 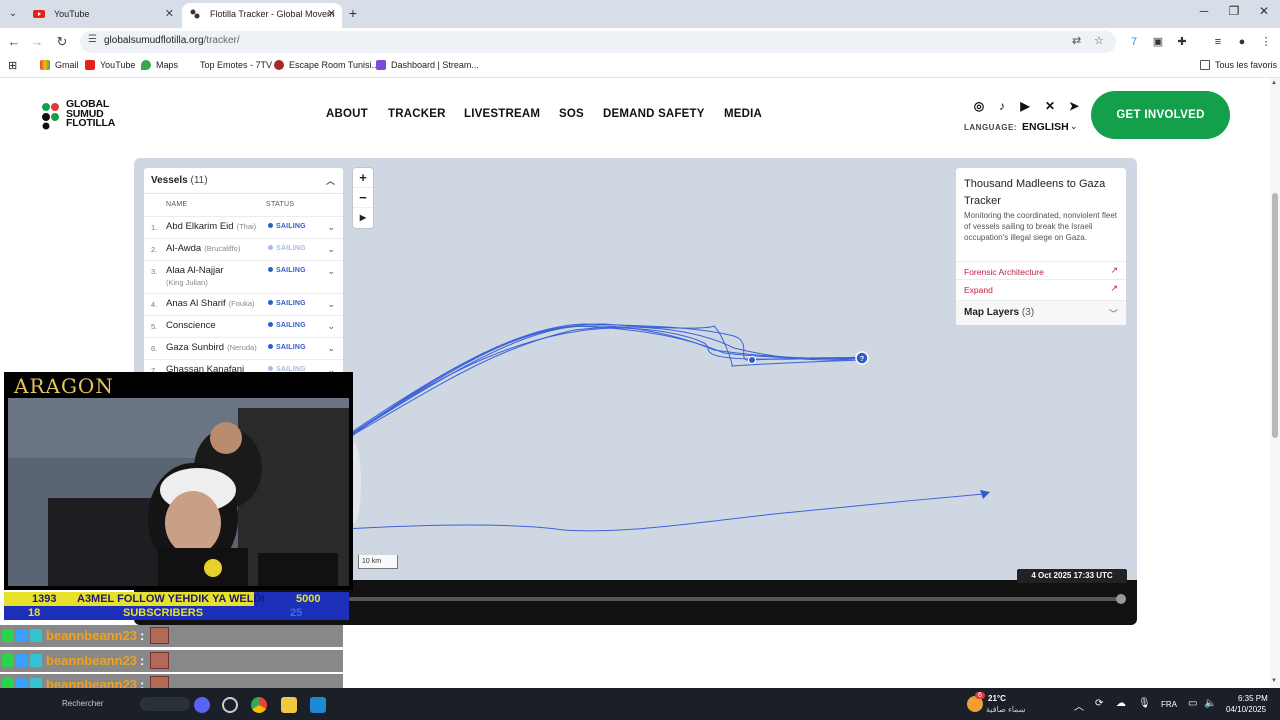 What do you see at coordinates (1144, 703) in the screenshot?
I see `microphone-icon: 🎙` at bounding box center [1144, 703].